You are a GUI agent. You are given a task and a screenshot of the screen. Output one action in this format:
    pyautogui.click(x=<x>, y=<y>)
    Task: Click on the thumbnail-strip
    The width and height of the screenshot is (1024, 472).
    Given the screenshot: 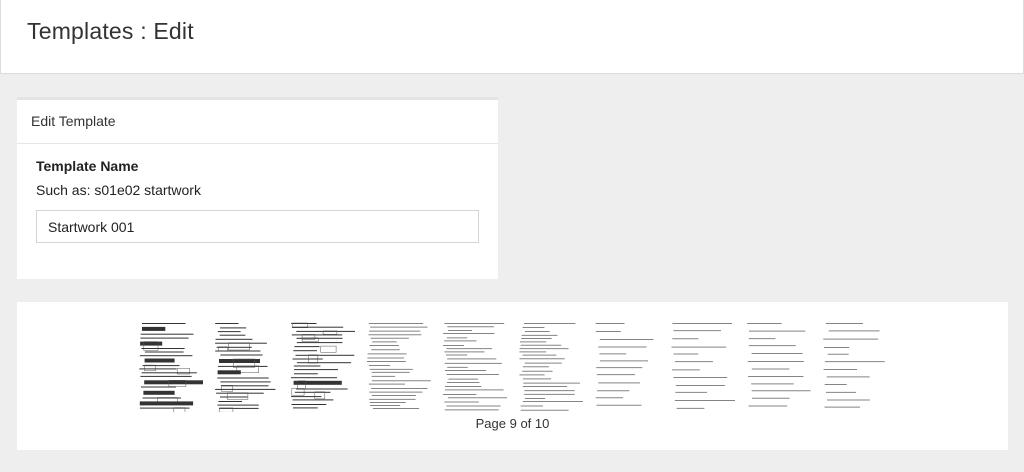 What is the action you would take?
    pyautogui.click(x=513, y=366)
    